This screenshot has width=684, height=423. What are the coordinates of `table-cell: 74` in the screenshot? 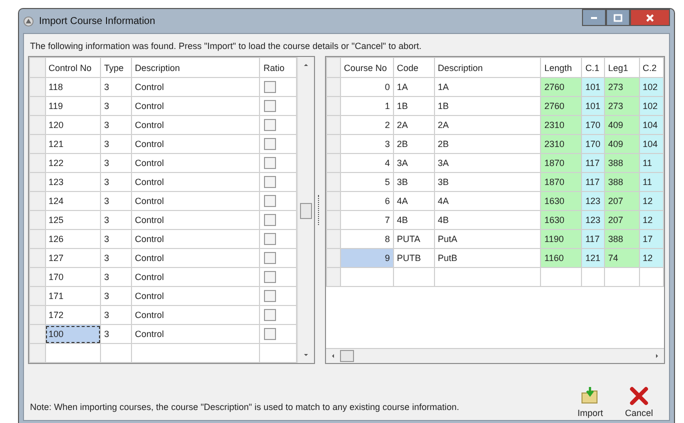 It's located at (622, 258).